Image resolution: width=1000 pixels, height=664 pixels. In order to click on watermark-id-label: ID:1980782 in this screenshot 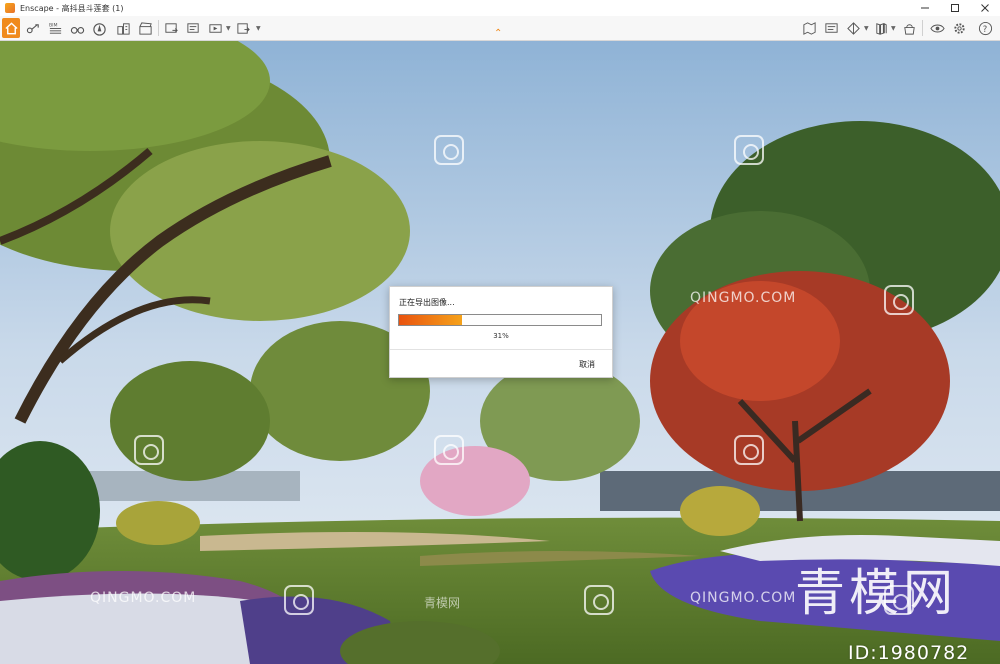, I will do `click(909, 653)`.